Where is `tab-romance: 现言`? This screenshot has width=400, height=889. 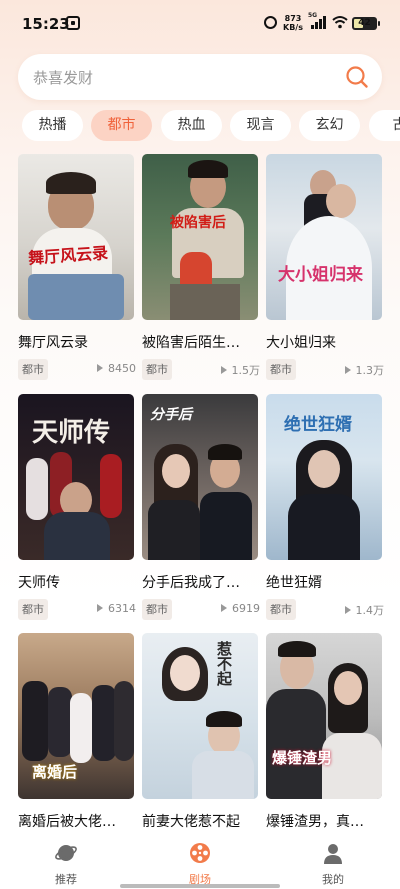
tab-romance: 现言 is located at coordinates (260, 125).